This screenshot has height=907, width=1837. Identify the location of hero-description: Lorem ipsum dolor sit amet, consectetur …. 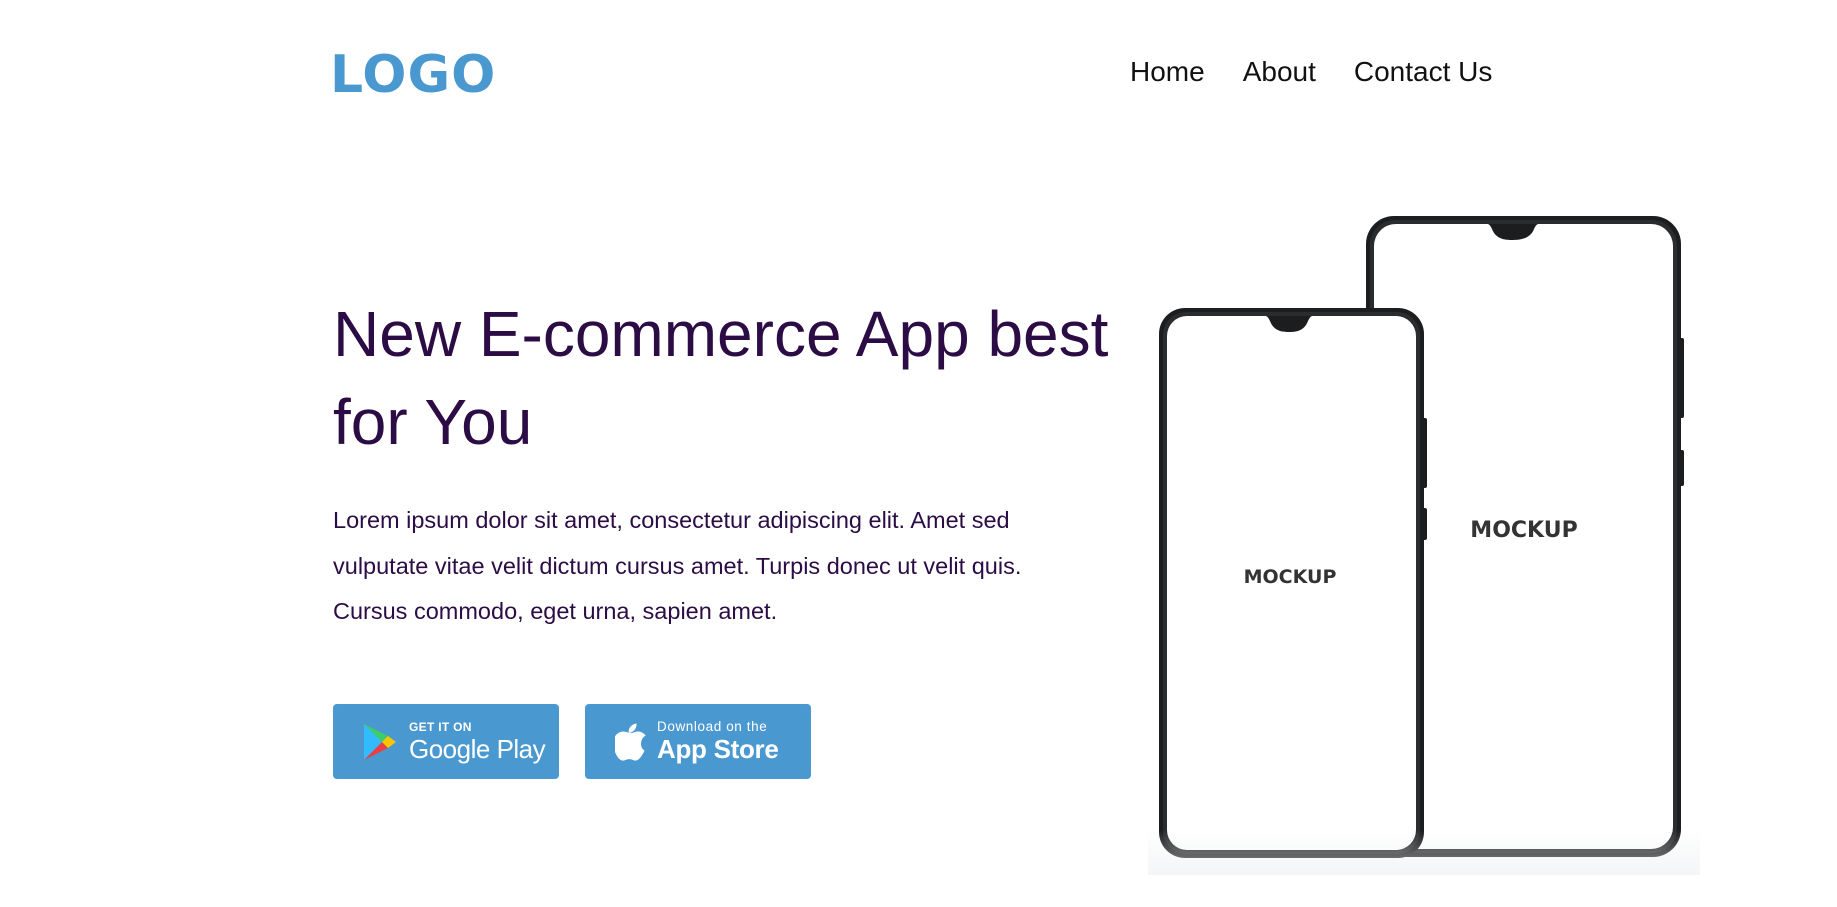
(677, 565).